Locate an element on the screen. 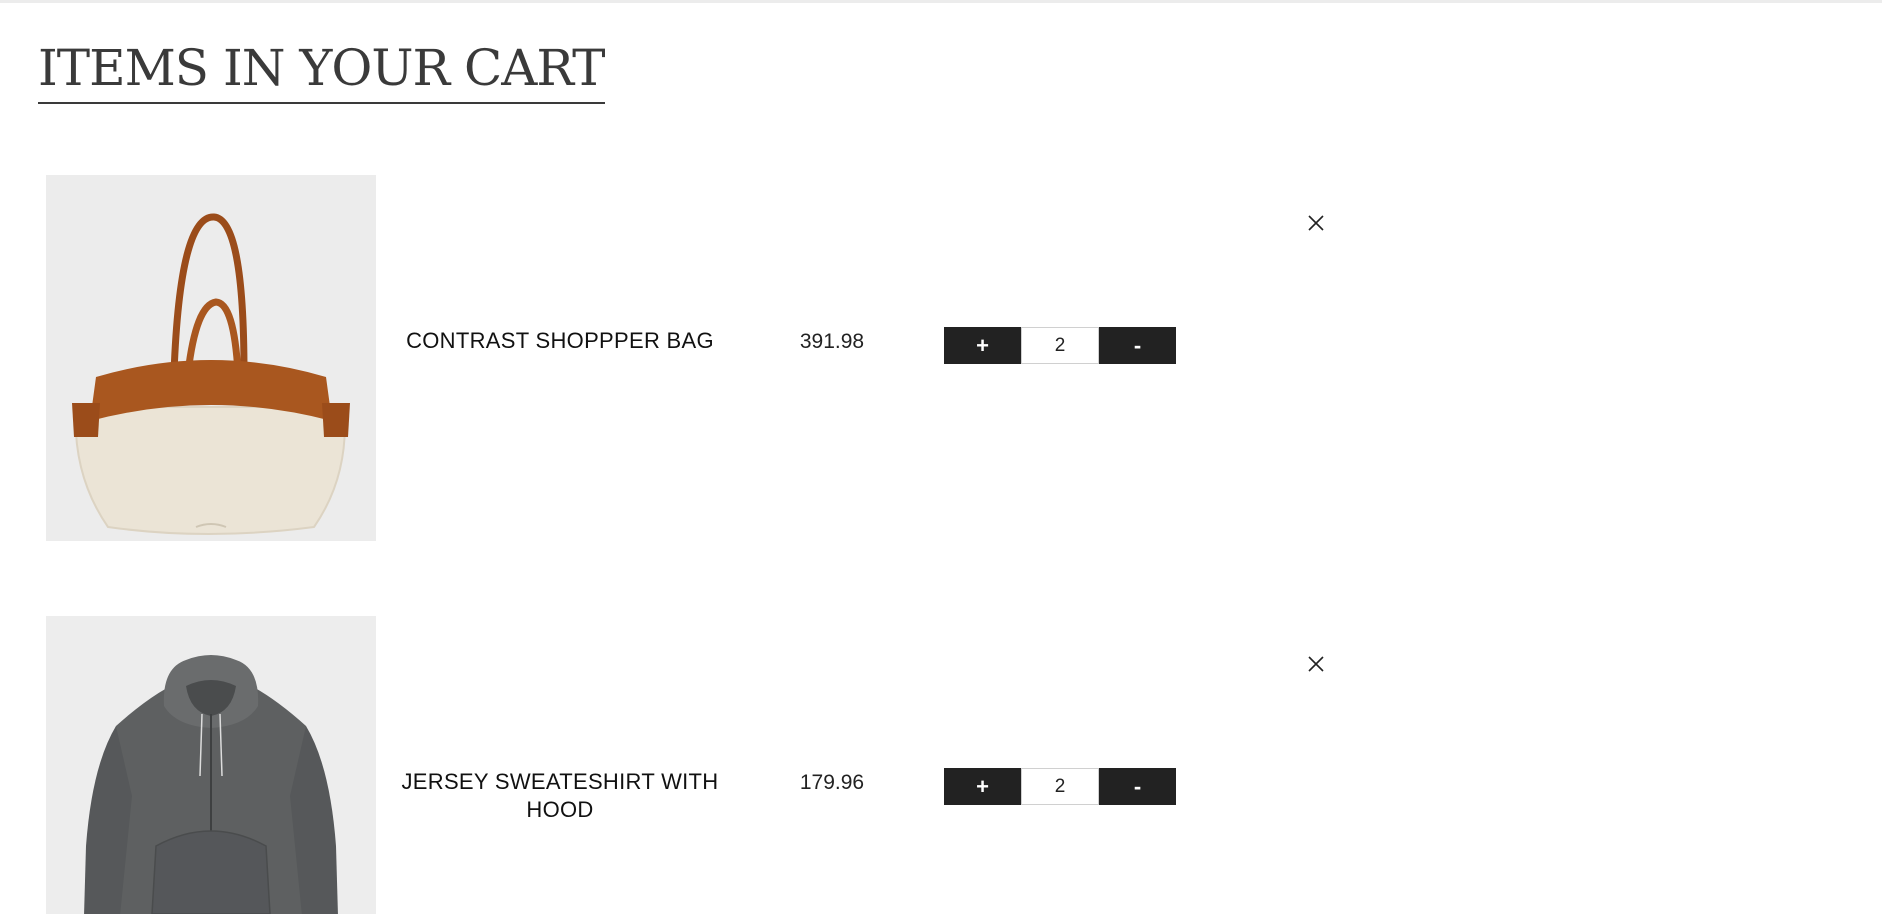  product-name: JERSEY SWEATESHIRT WITH HOOD is located at coordinates (560, 796).